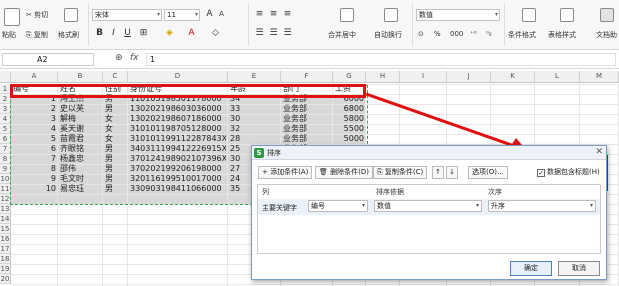  Describe the element at coordinates (606, 35) in the screenshot. I see `doc-assistant-label: 文档助` at that location.